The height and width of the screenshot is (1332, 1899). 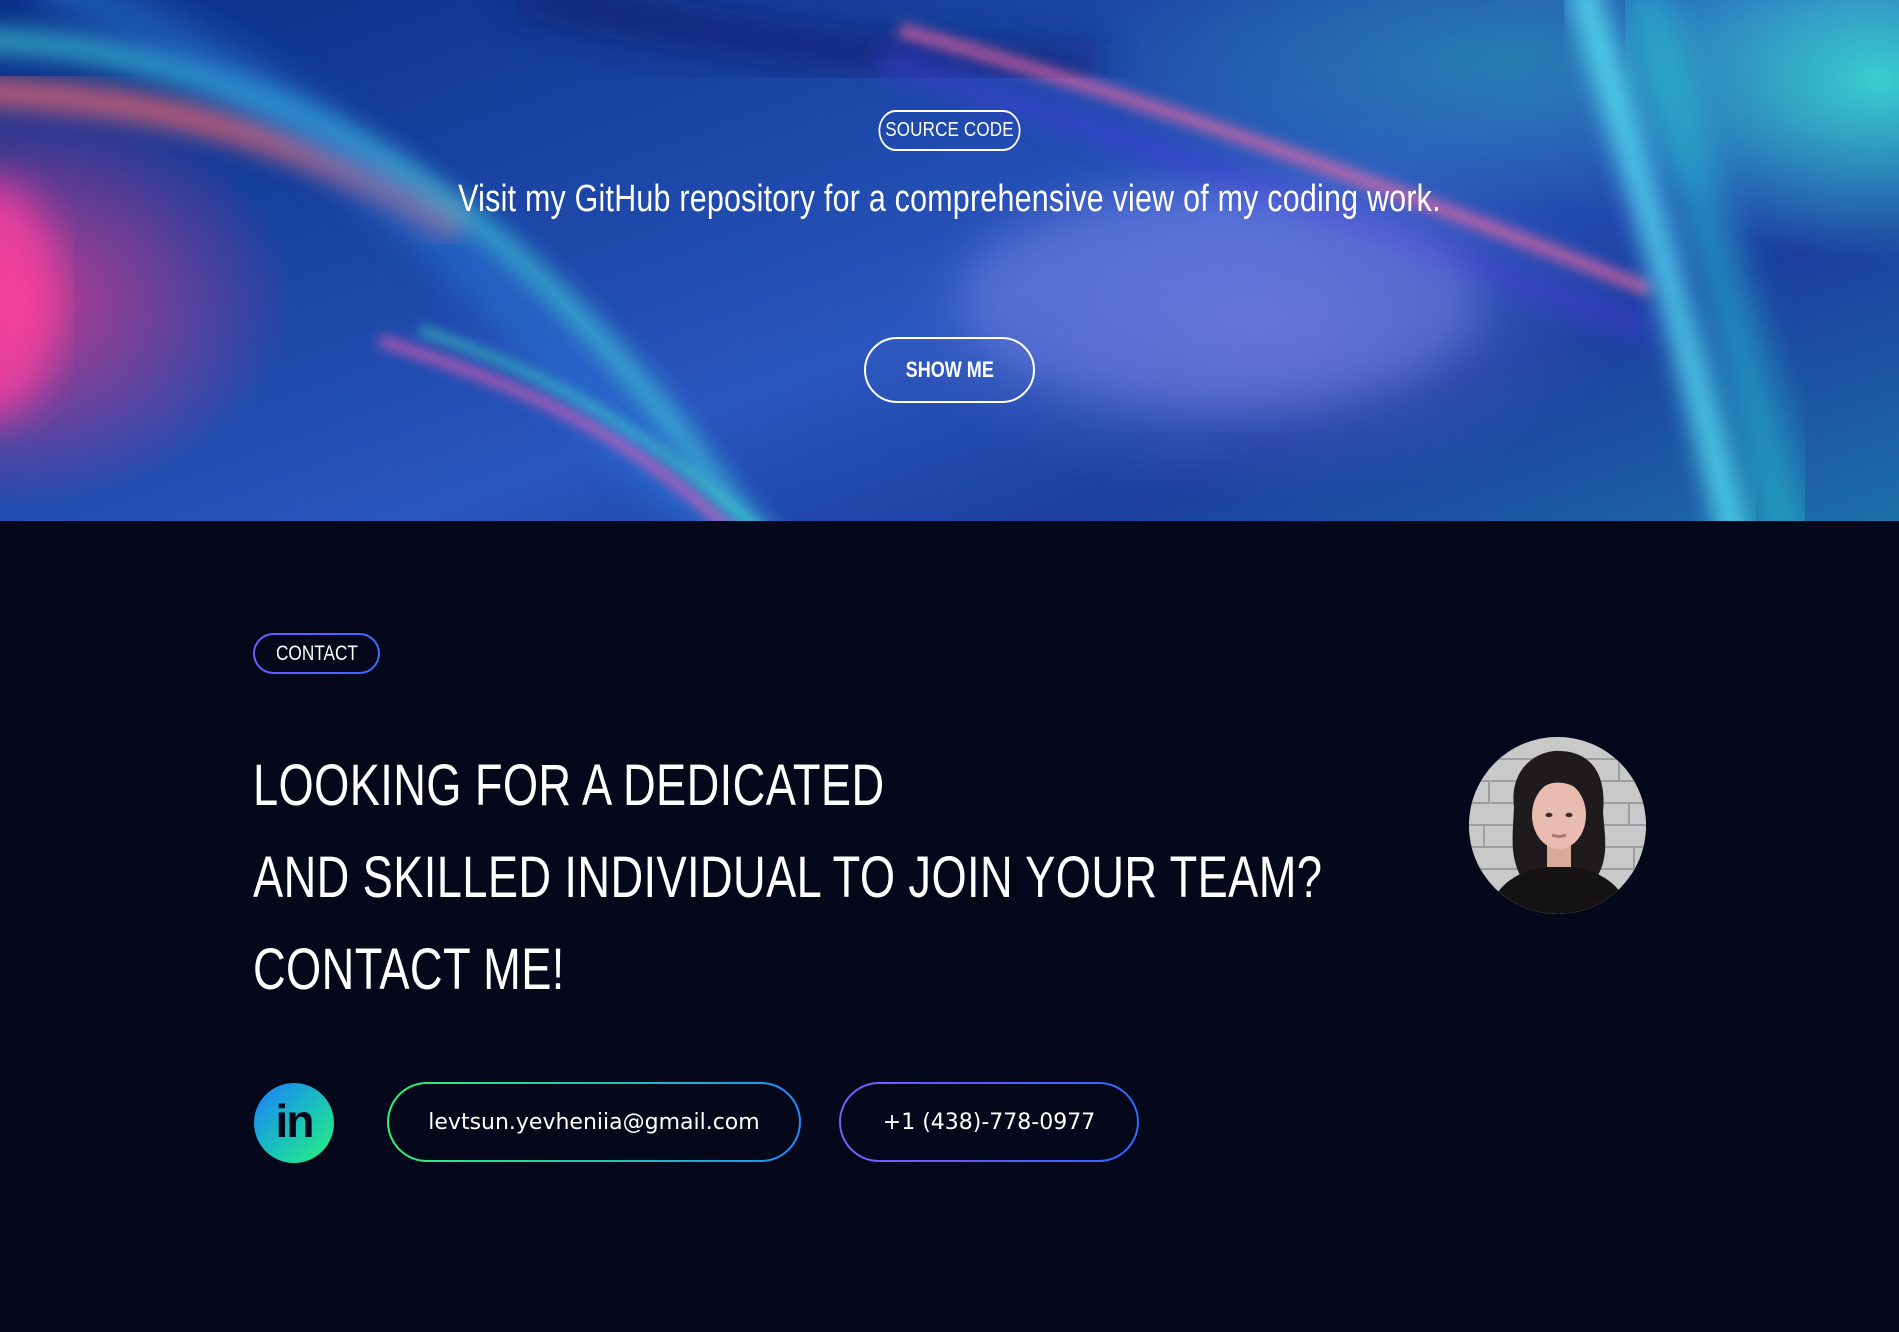 I want to click on contact-badge: CONTACT, so click(x=316, y=653).